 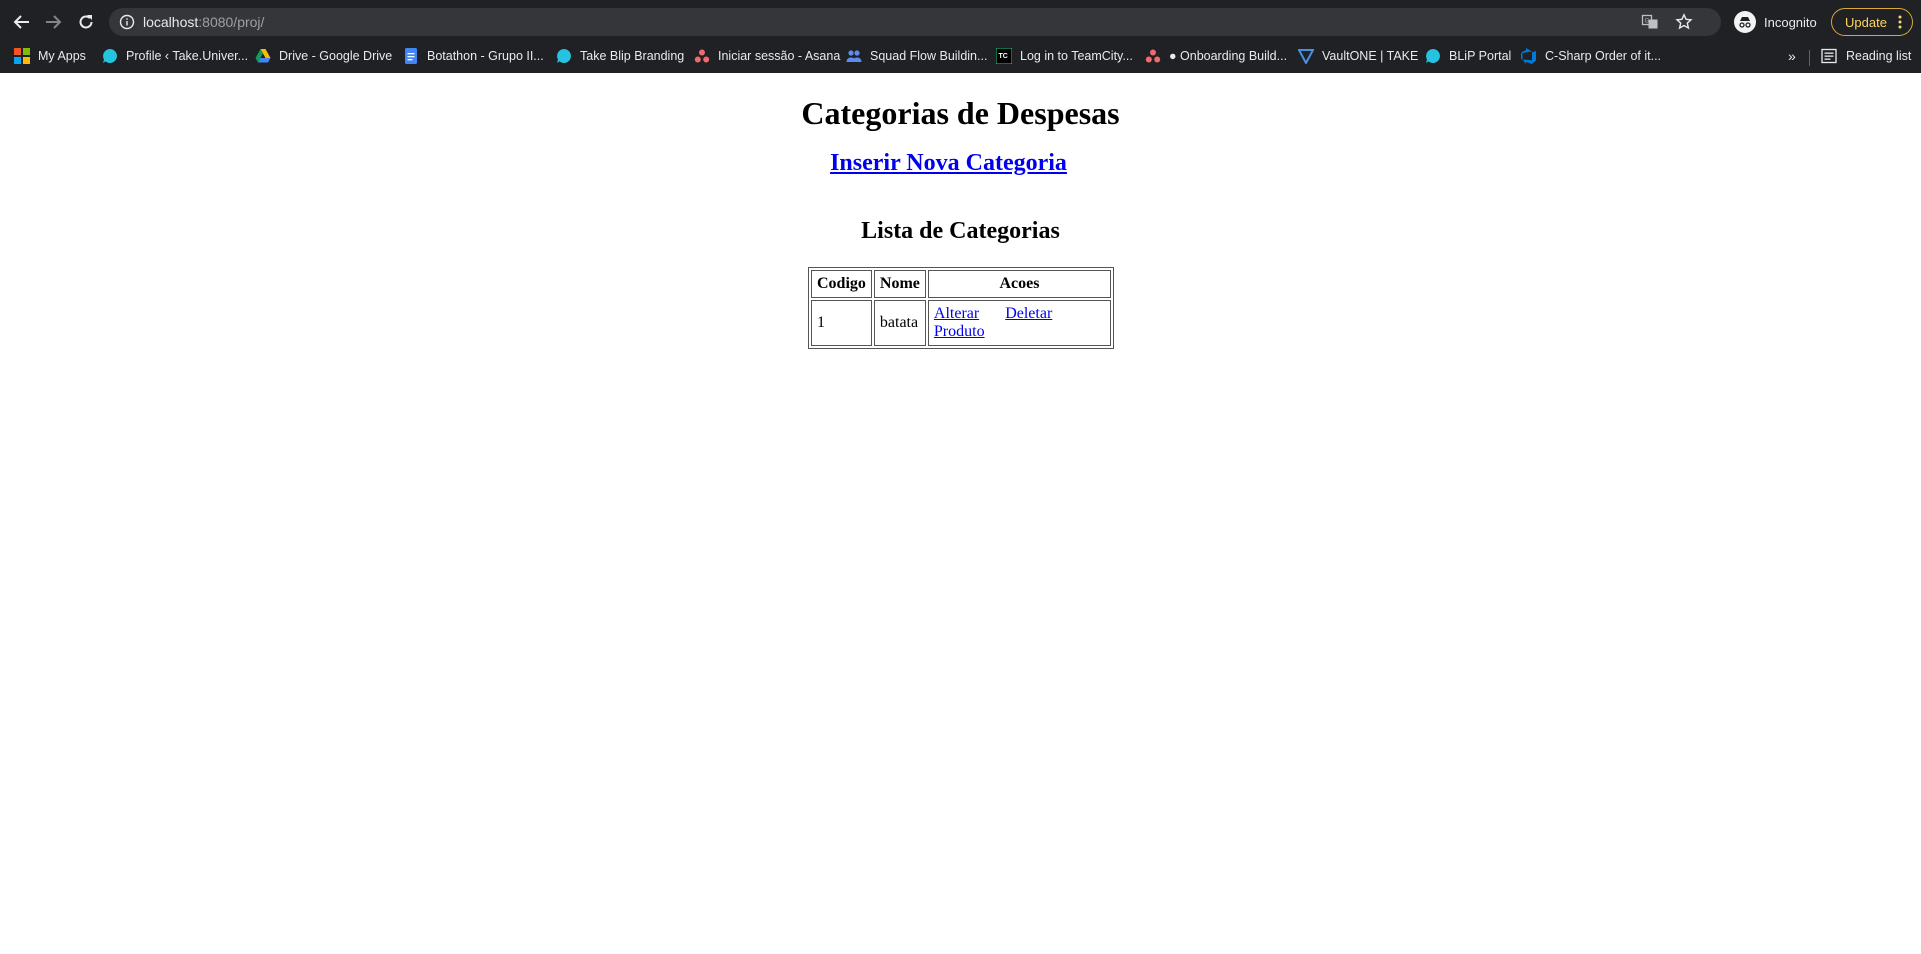 I want to click on browser-toolbar: localhost:8080/proj/ G Incognito Update, so click(x=960, y=22).